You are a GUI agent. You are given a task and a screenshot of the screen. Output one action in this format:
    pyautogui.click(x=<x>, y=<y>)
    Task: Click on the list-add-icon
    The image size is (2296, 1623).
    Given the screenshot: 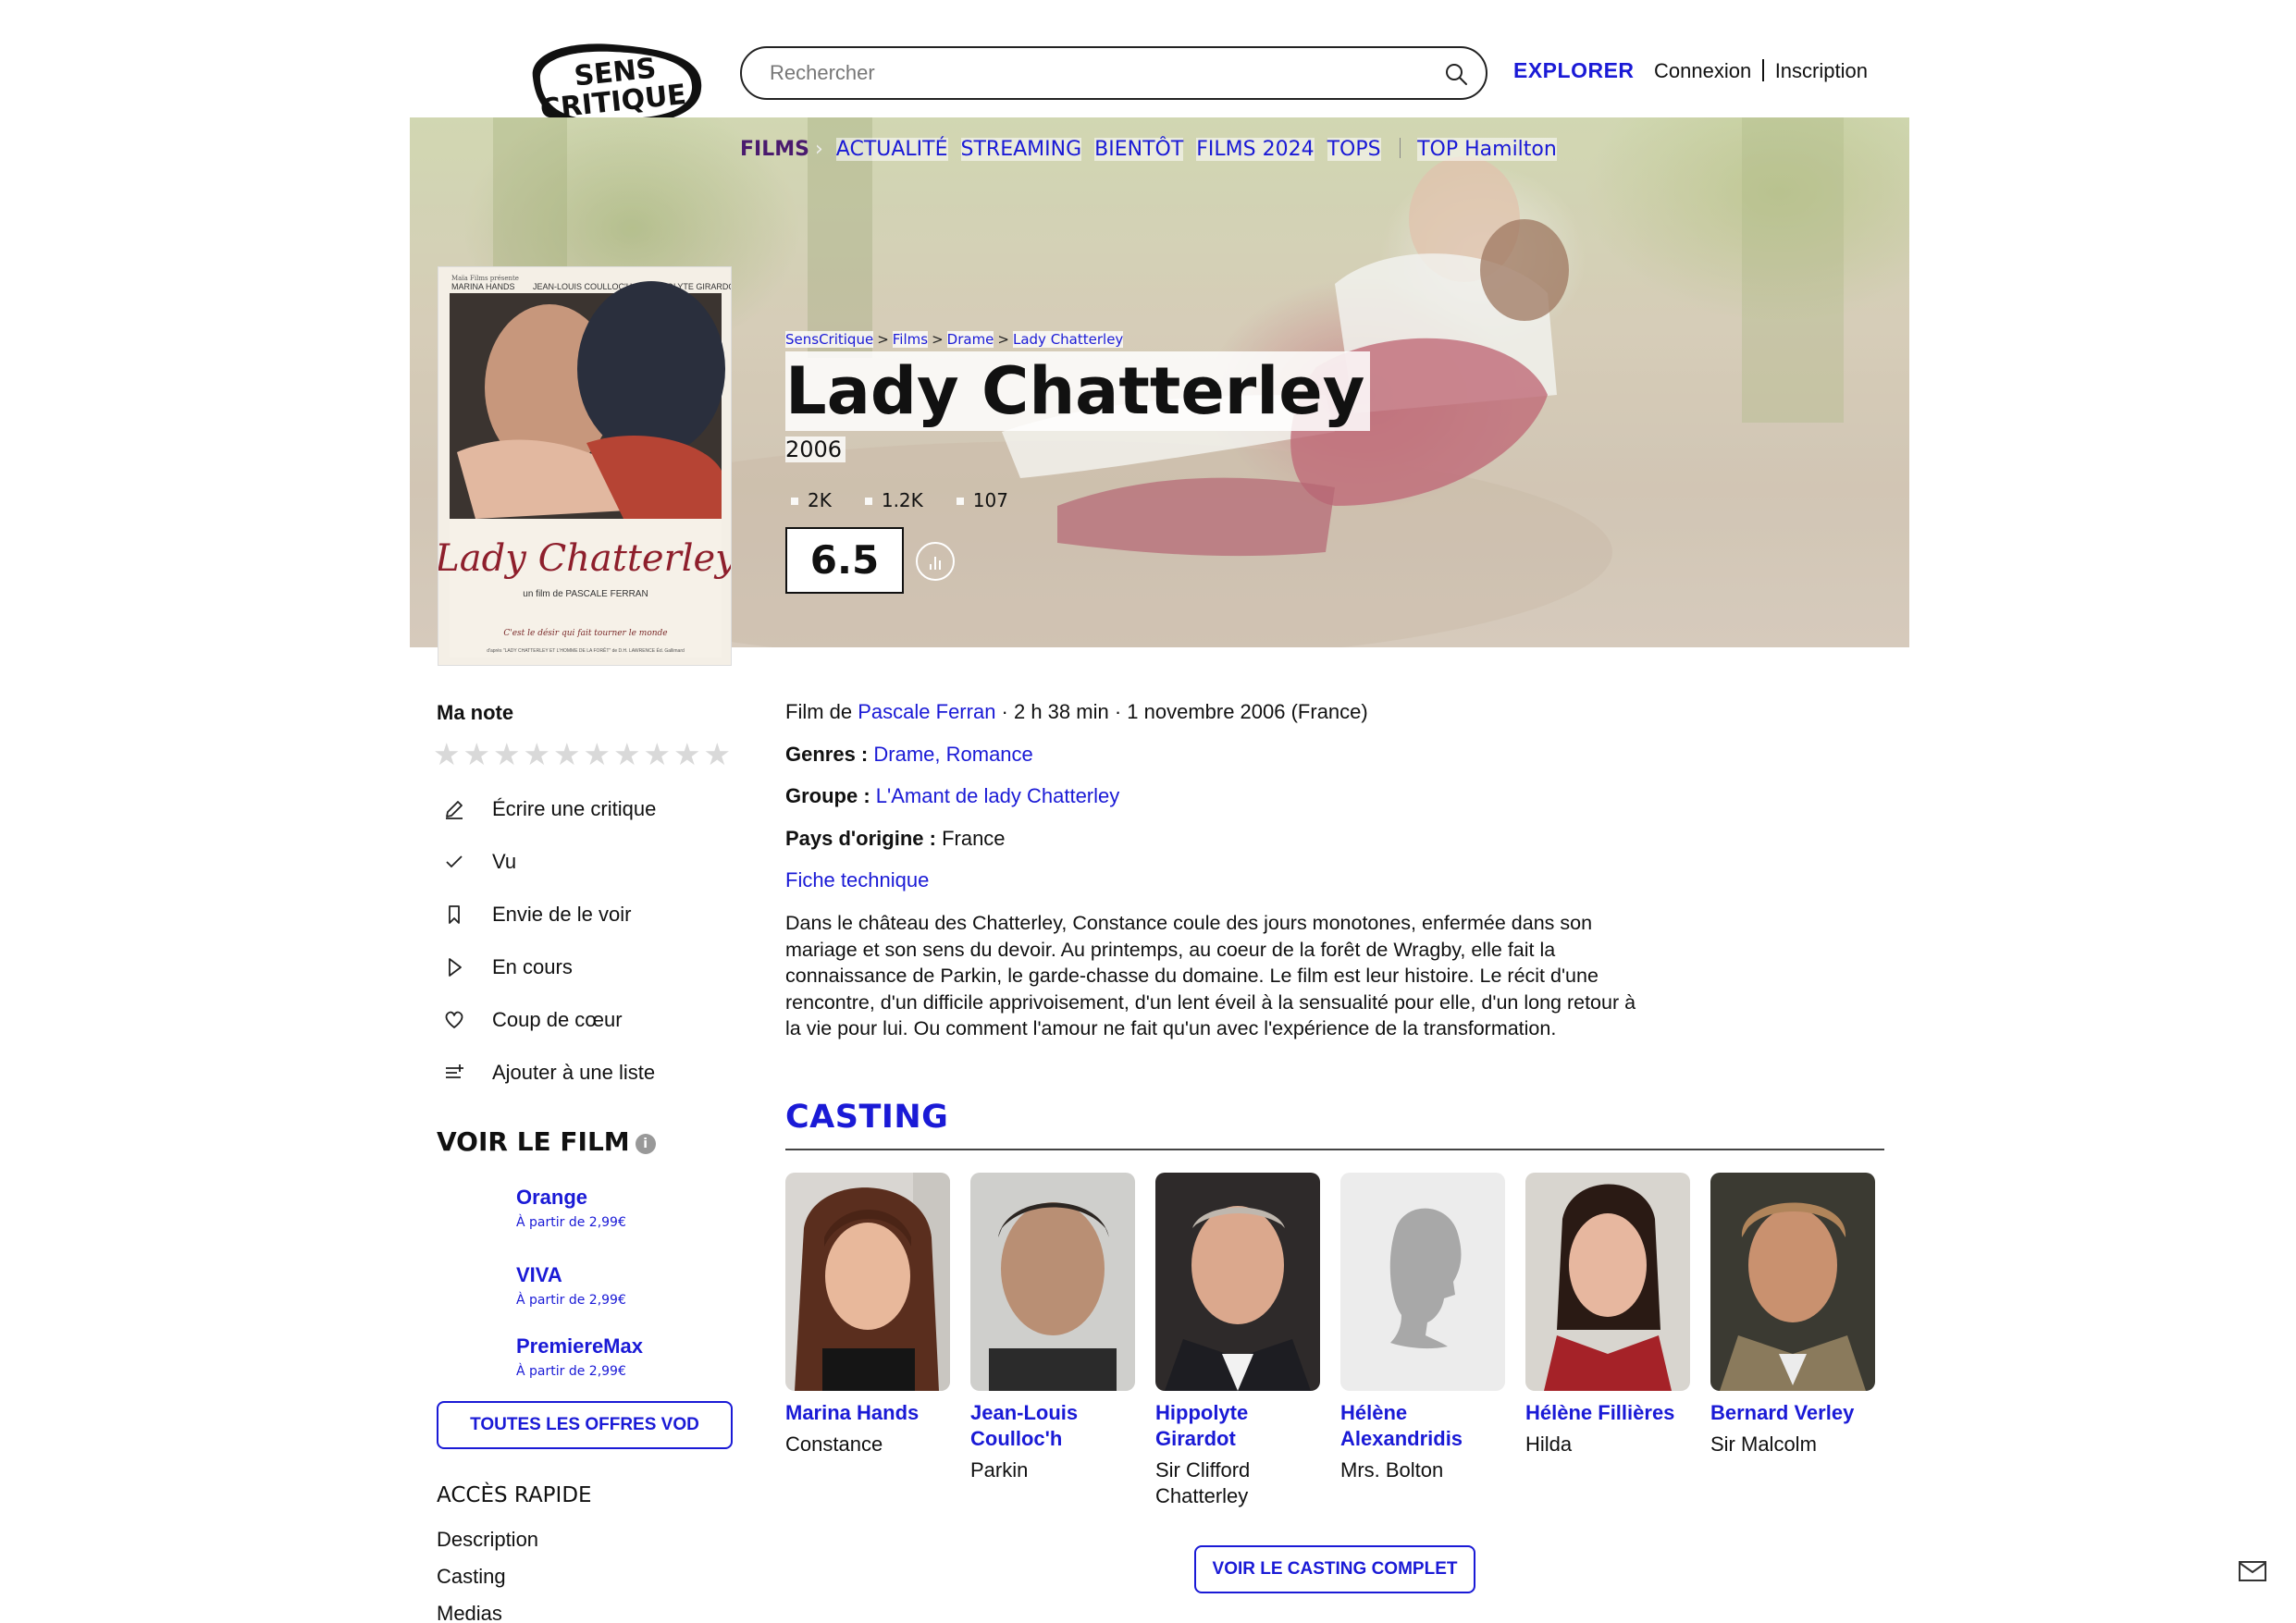 What is the action you would take?
    pyautogui.click(x=454, y=1071)
    